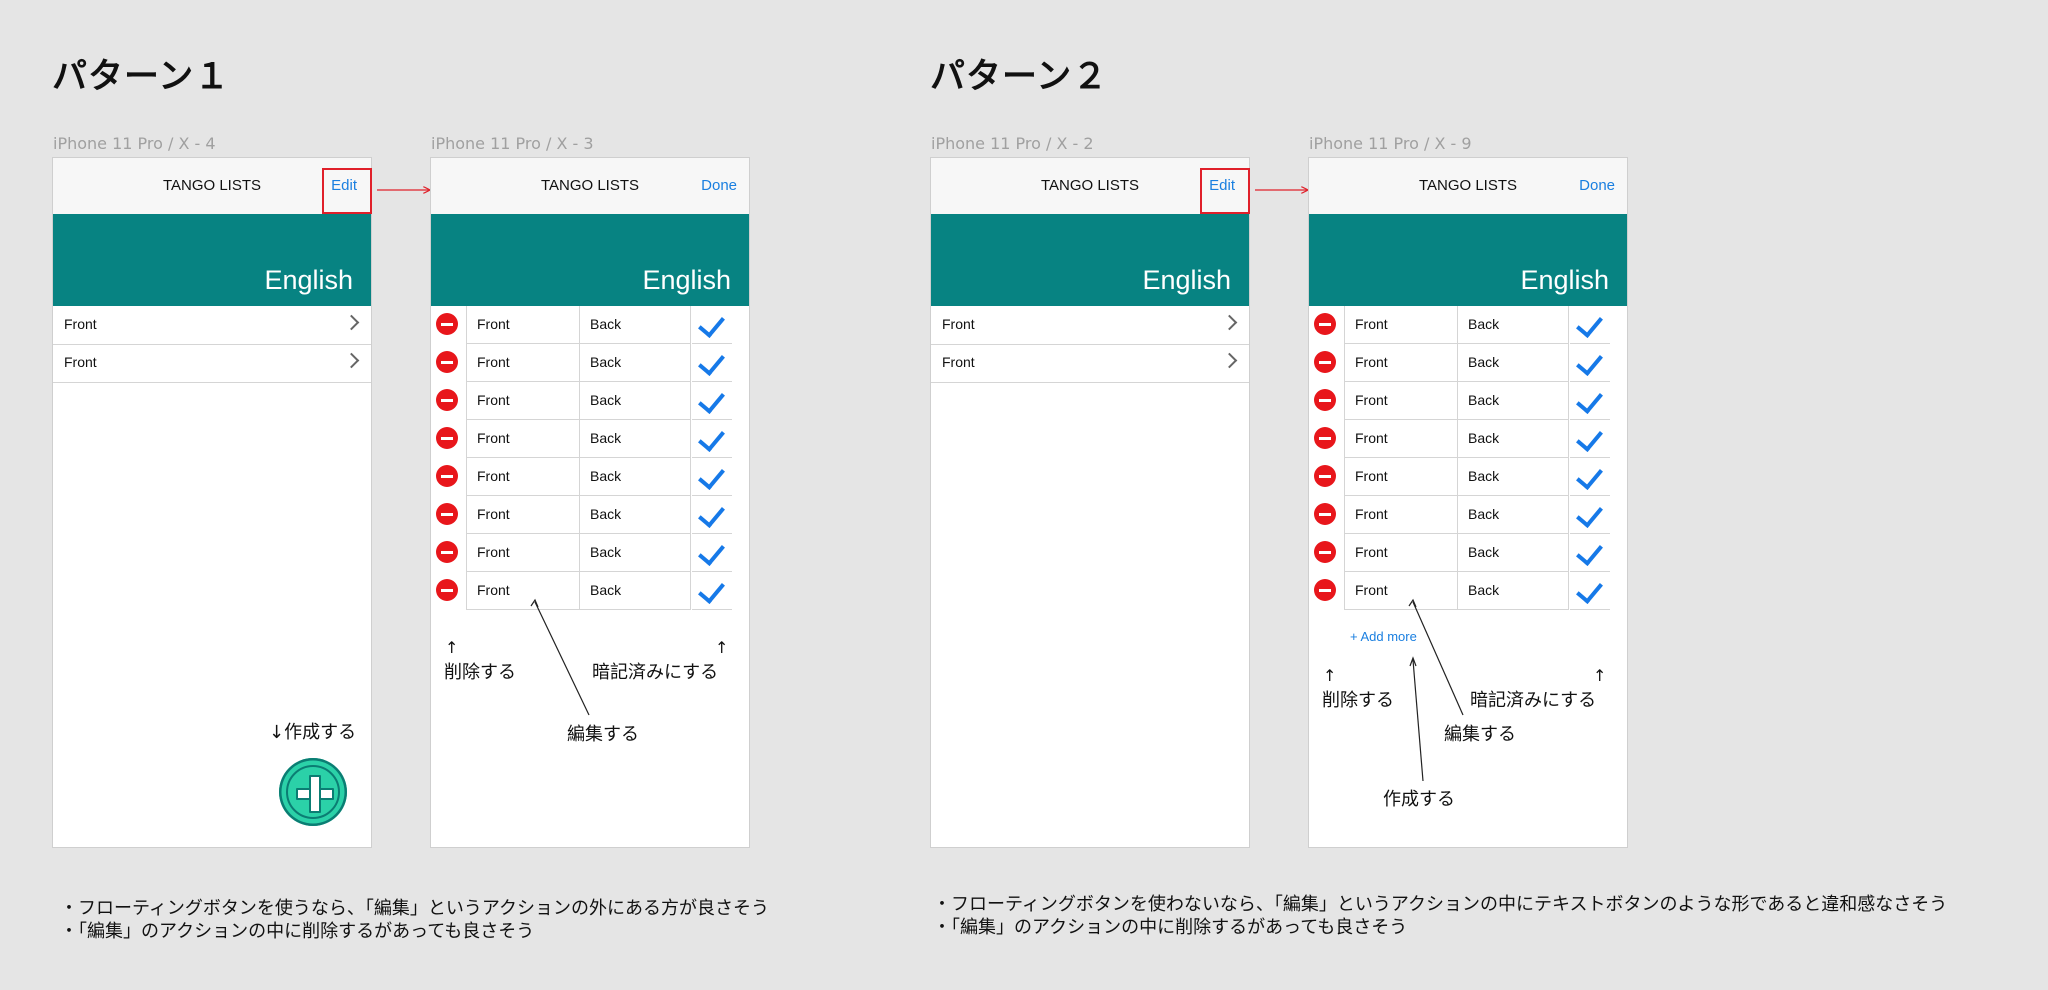 This screenshot has width=2048, height=990. I want to click on pattern-2-heading: パターン２, so click(1019, 77).